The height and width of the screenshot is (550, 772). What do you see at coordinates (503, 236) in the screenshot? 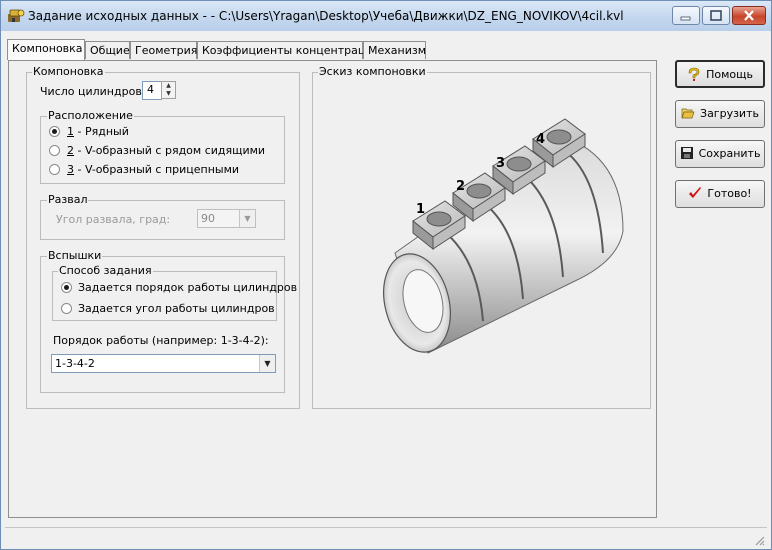
I see `engine-sketch-image: 1 2 3 4` at bounding box center [503, 236].